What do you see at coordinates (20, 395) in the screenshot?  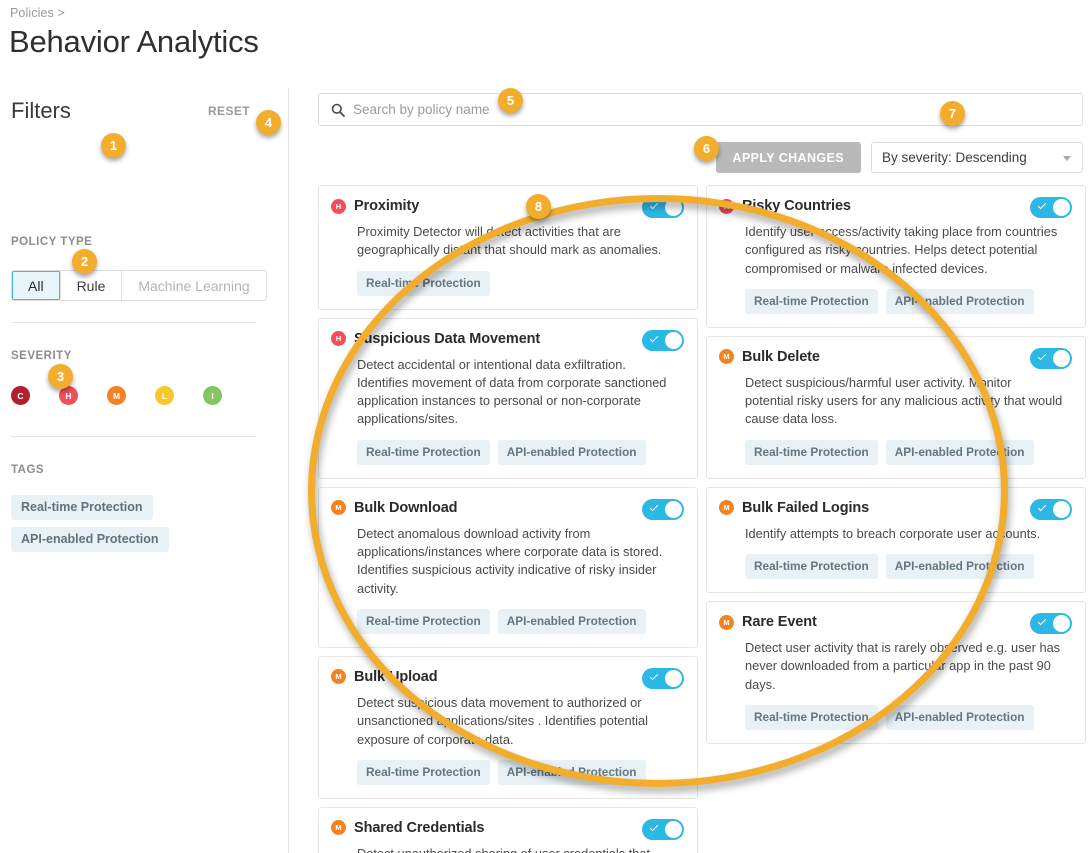 I see `severity-filter-critical: C` at bounding box center [20, 395].